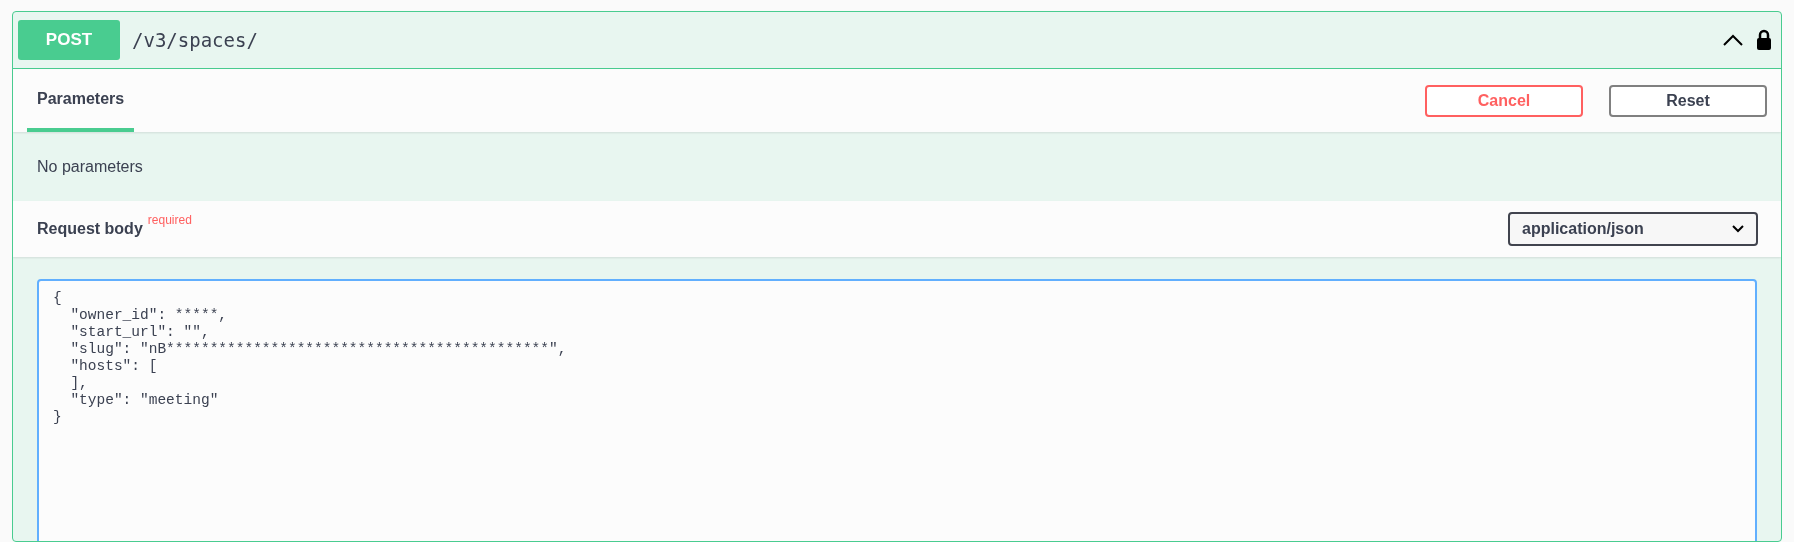 The width and height of the screenshot is (1794, 542). Describe the element at coordinates (195, 40) in the screenshot. I see `endpoint-path: /v3/spaces/` at that location.